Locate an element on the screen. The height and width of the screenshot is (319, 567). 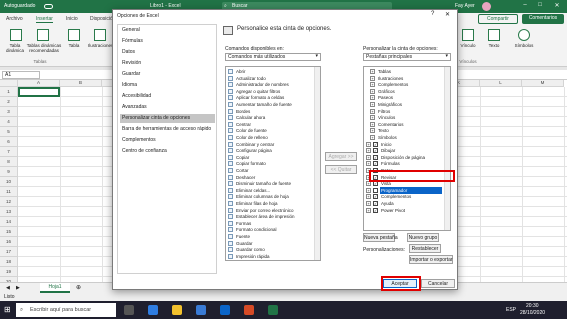
command-item: Cortar is located at coordinates (242, 171).